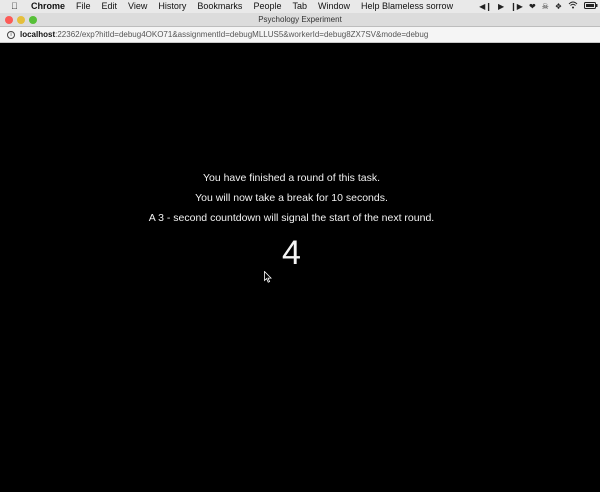 The image size is (600, 492). I want to click on menu-app-chrome: Chrome, so click(48, 6).